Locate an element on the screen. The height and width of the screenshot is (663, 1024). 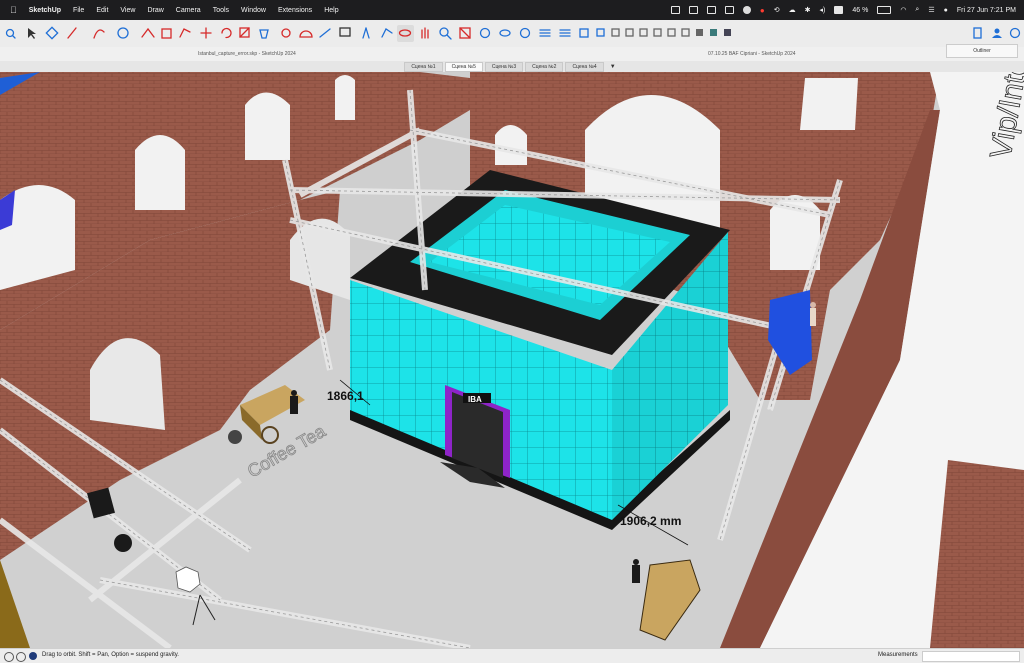
cloud-icon: ☁ is located at coordinates (792, 10).